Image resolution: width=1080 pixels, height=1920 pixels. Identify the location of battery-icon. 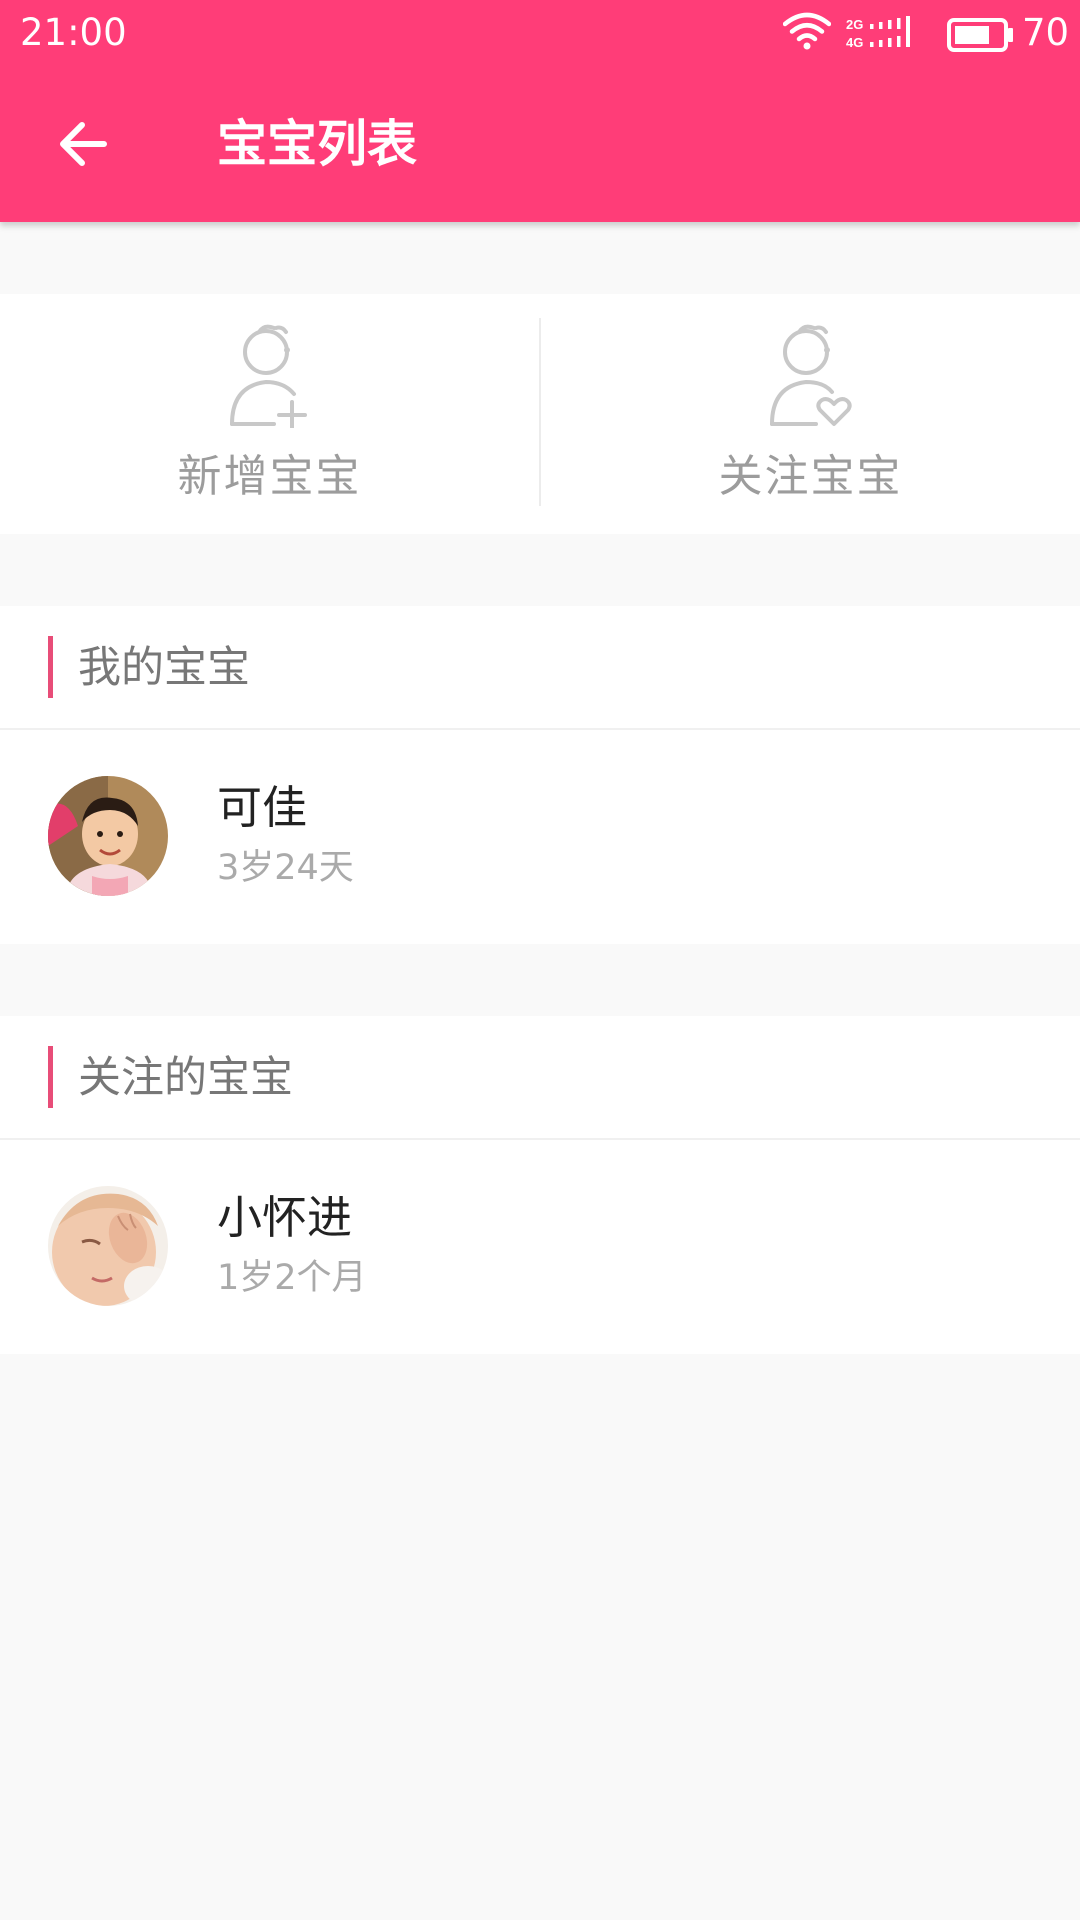
(980, 35).